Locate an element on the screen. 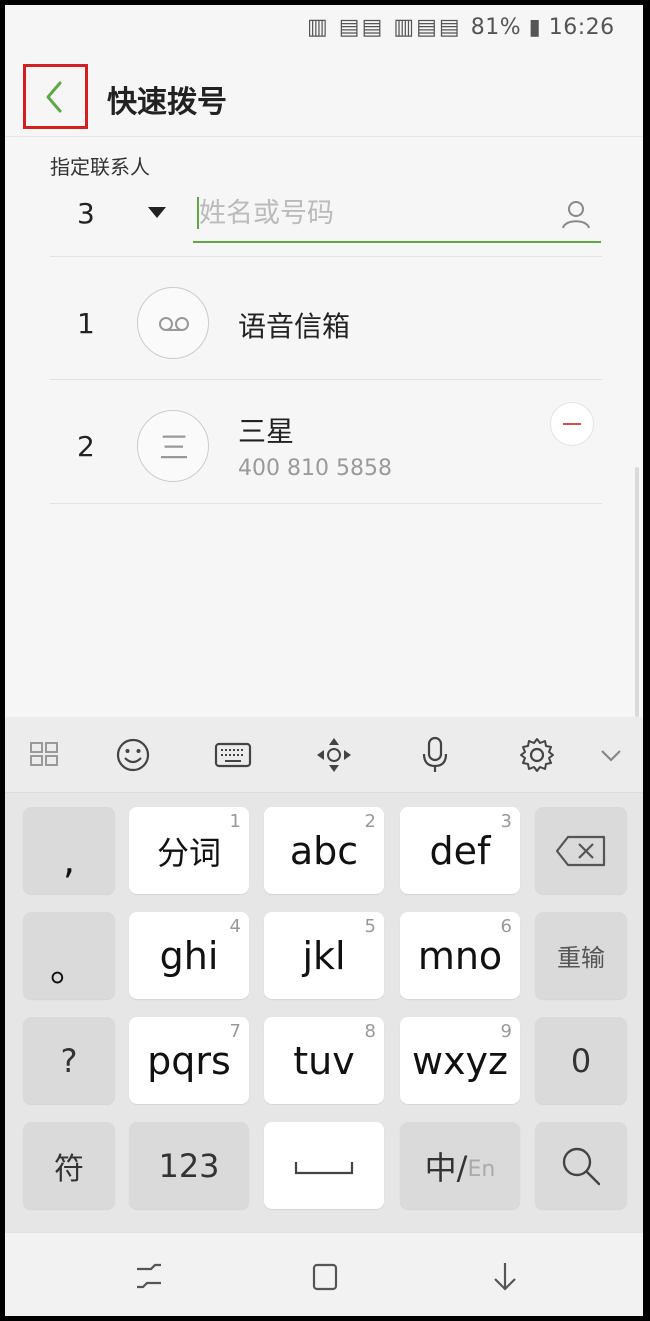  contact-initial-icon: 三 is located at coordinates (173, 446).